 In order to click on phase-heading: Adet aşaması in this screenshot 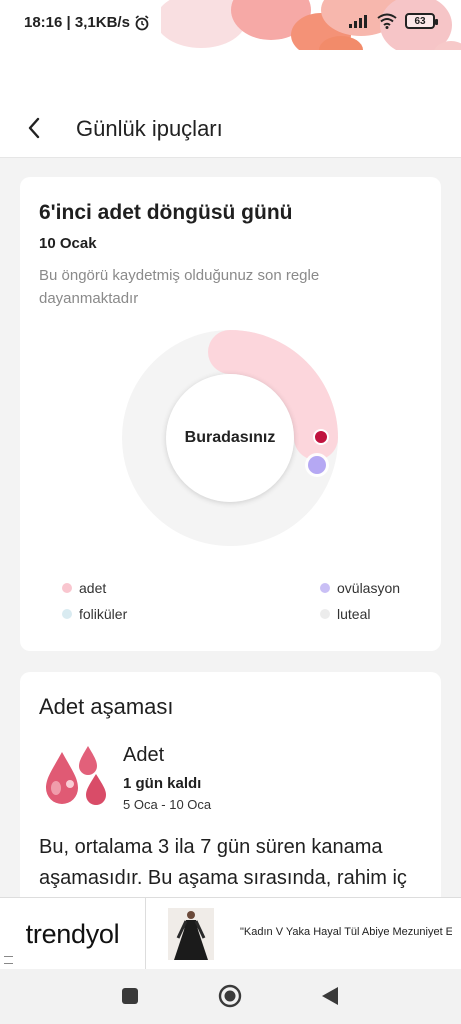, I will do `click(106, 706)`.